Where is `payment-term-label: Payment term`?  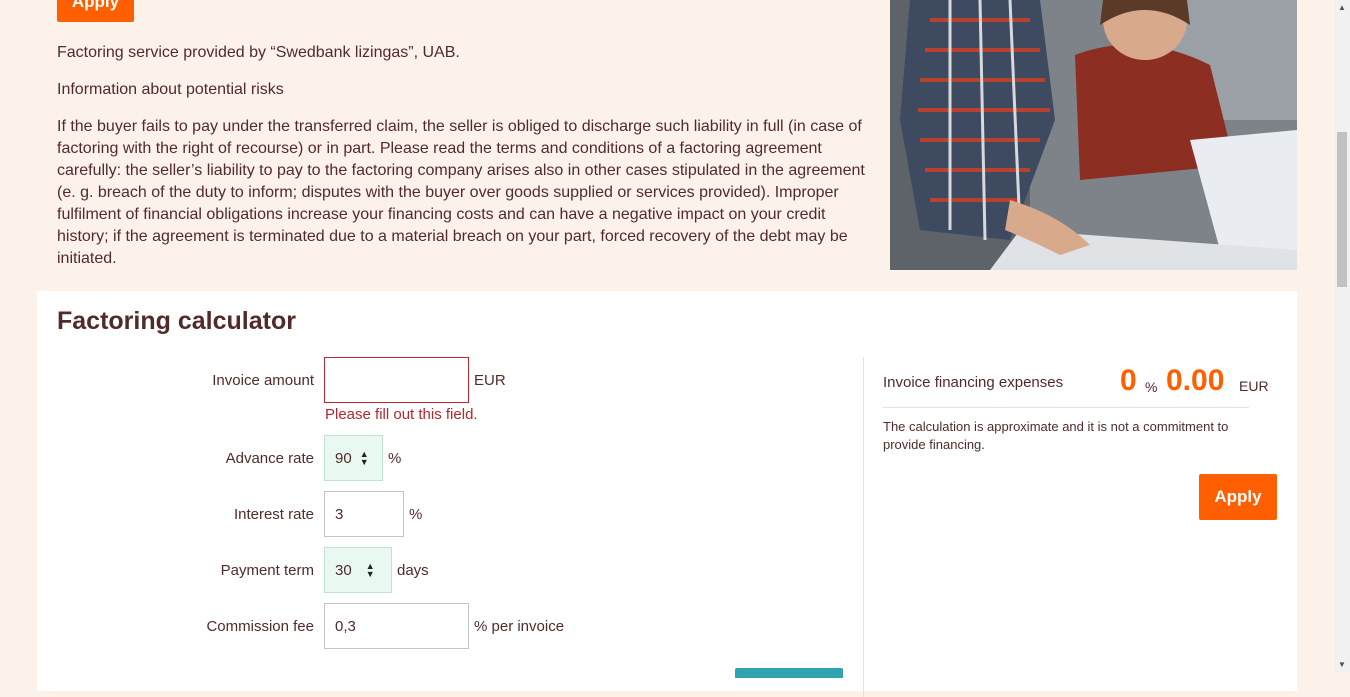 payment-term-label: Payment term is located at coordinates (267, 570).